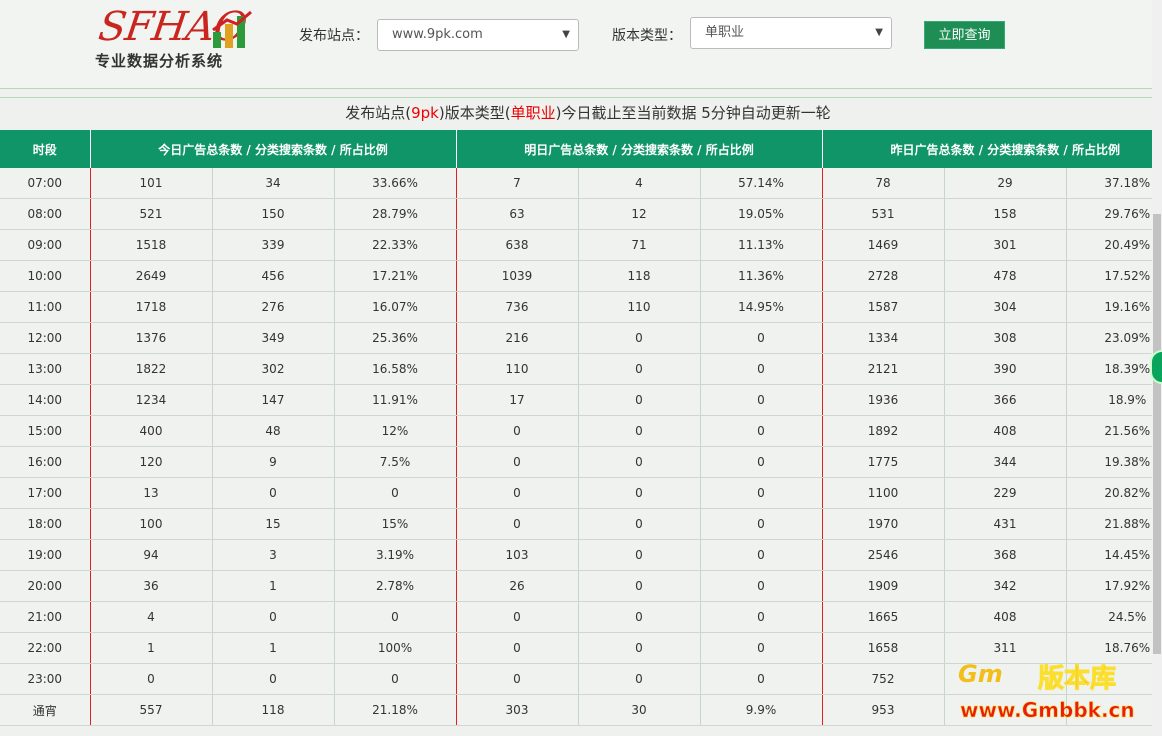 The height and width of the screenshot is (736, 1162). I want to click on table-row: 15:00 400 48 12% 0 0 0 1892 408 21.56%, so click(581, 431).